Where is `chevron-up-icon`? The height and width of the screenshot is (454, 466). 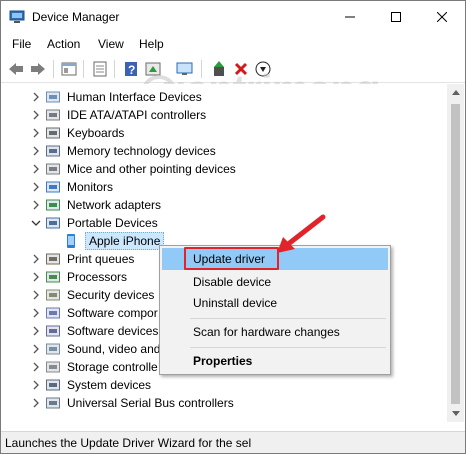
chevron-up-icon is located at coordinates (455, 92).